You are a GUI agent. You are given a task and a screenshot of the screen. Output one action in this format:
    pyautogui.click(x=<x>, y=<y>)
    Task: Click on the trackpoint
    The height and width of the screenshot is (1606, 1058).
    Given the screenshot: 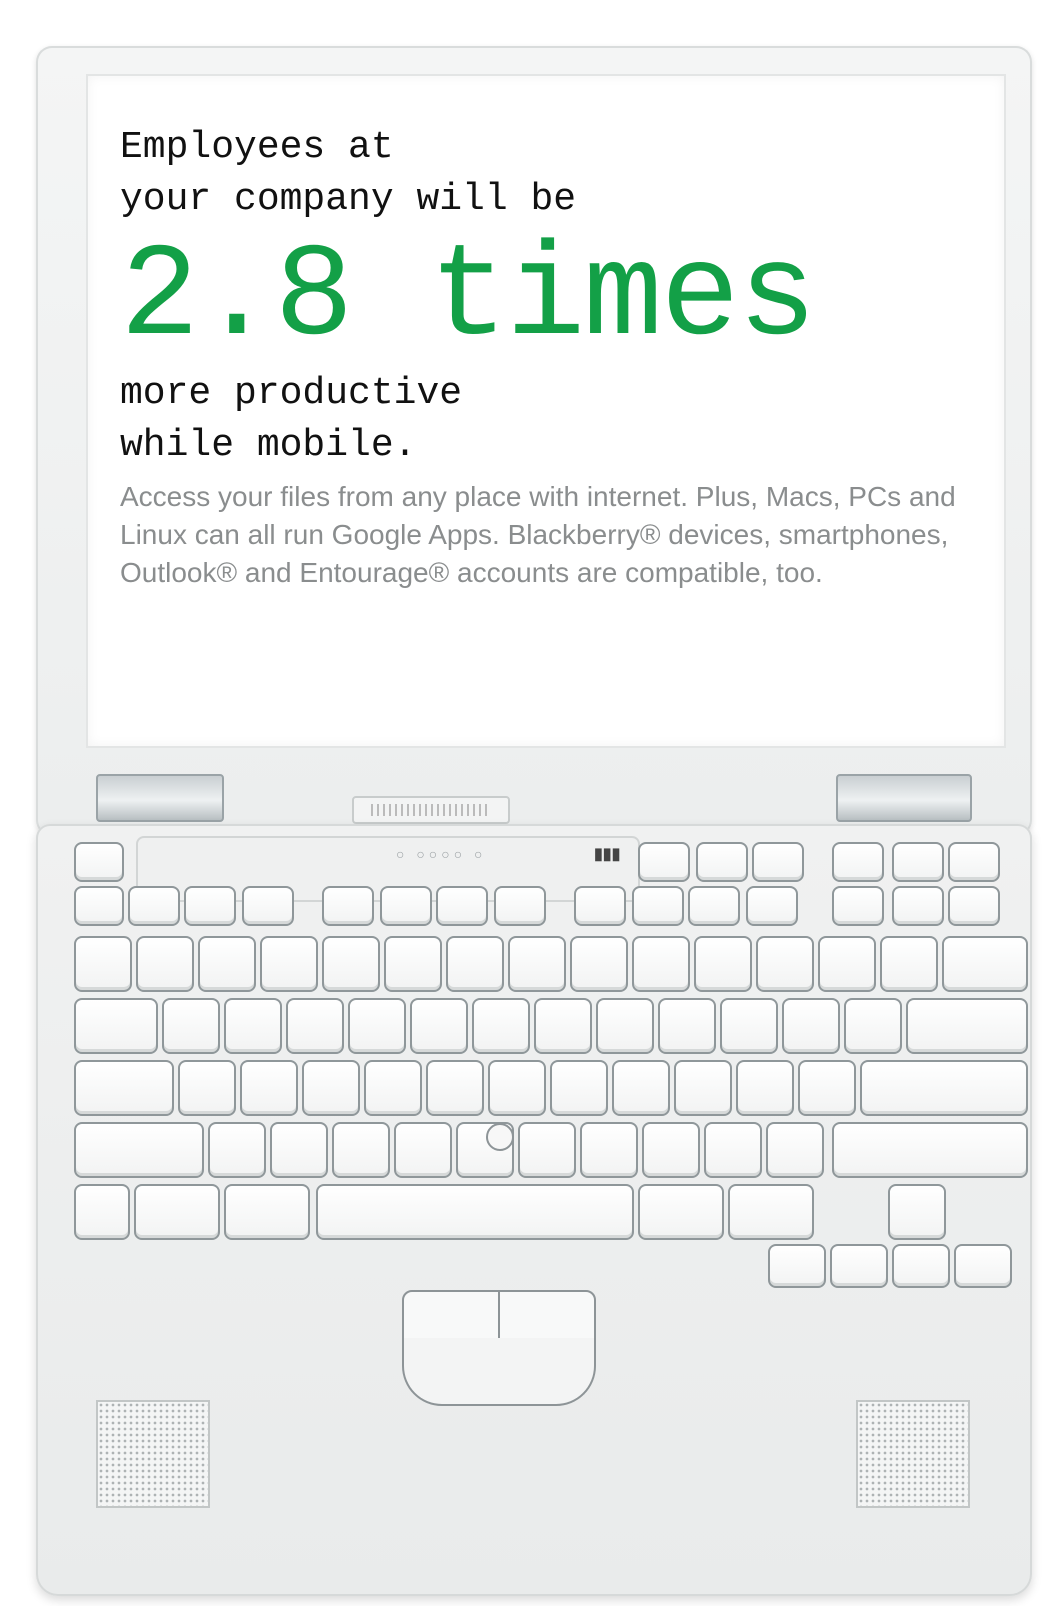 What is the action you would take?
    pyautogui.click(x=500, y=1137)
    